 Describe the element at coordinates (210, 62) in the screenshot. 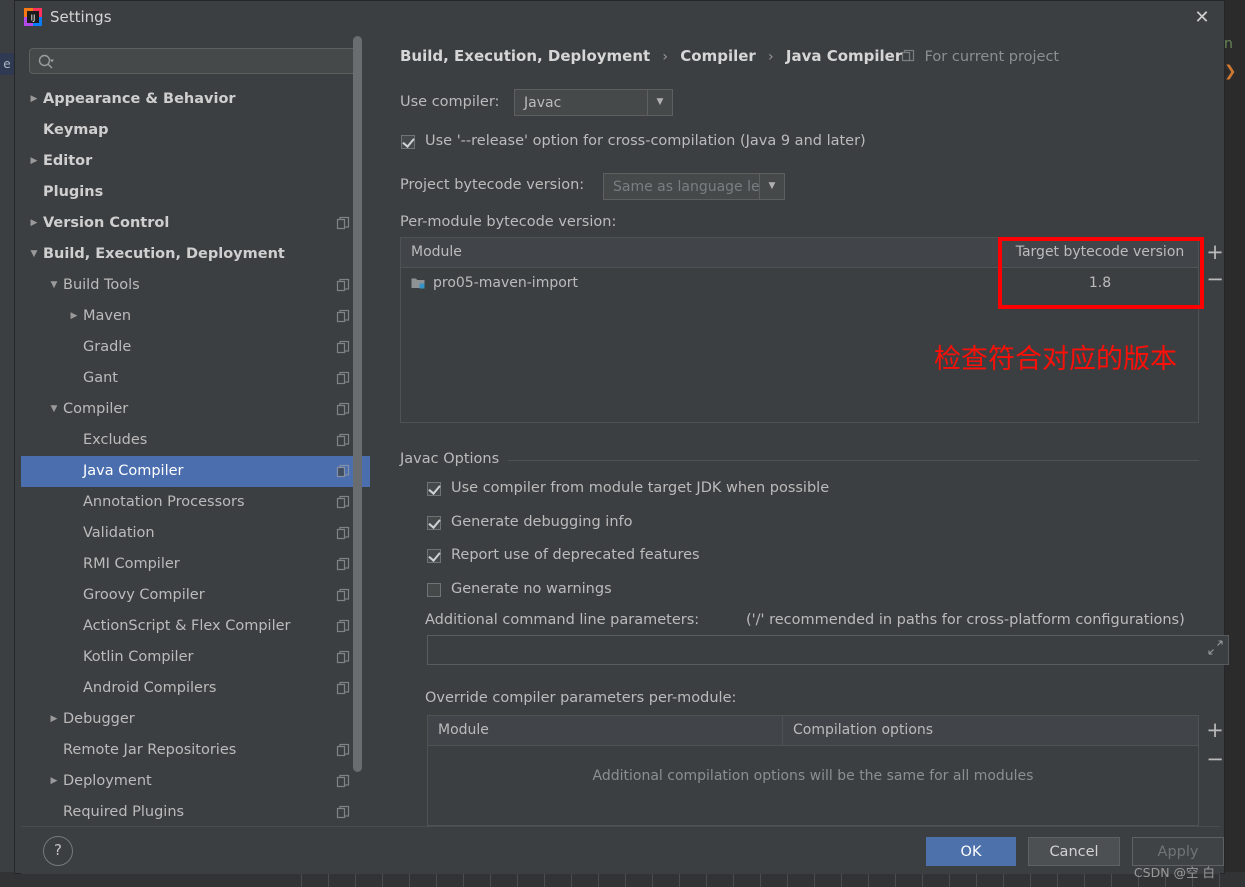

I see `search-input` at that location.